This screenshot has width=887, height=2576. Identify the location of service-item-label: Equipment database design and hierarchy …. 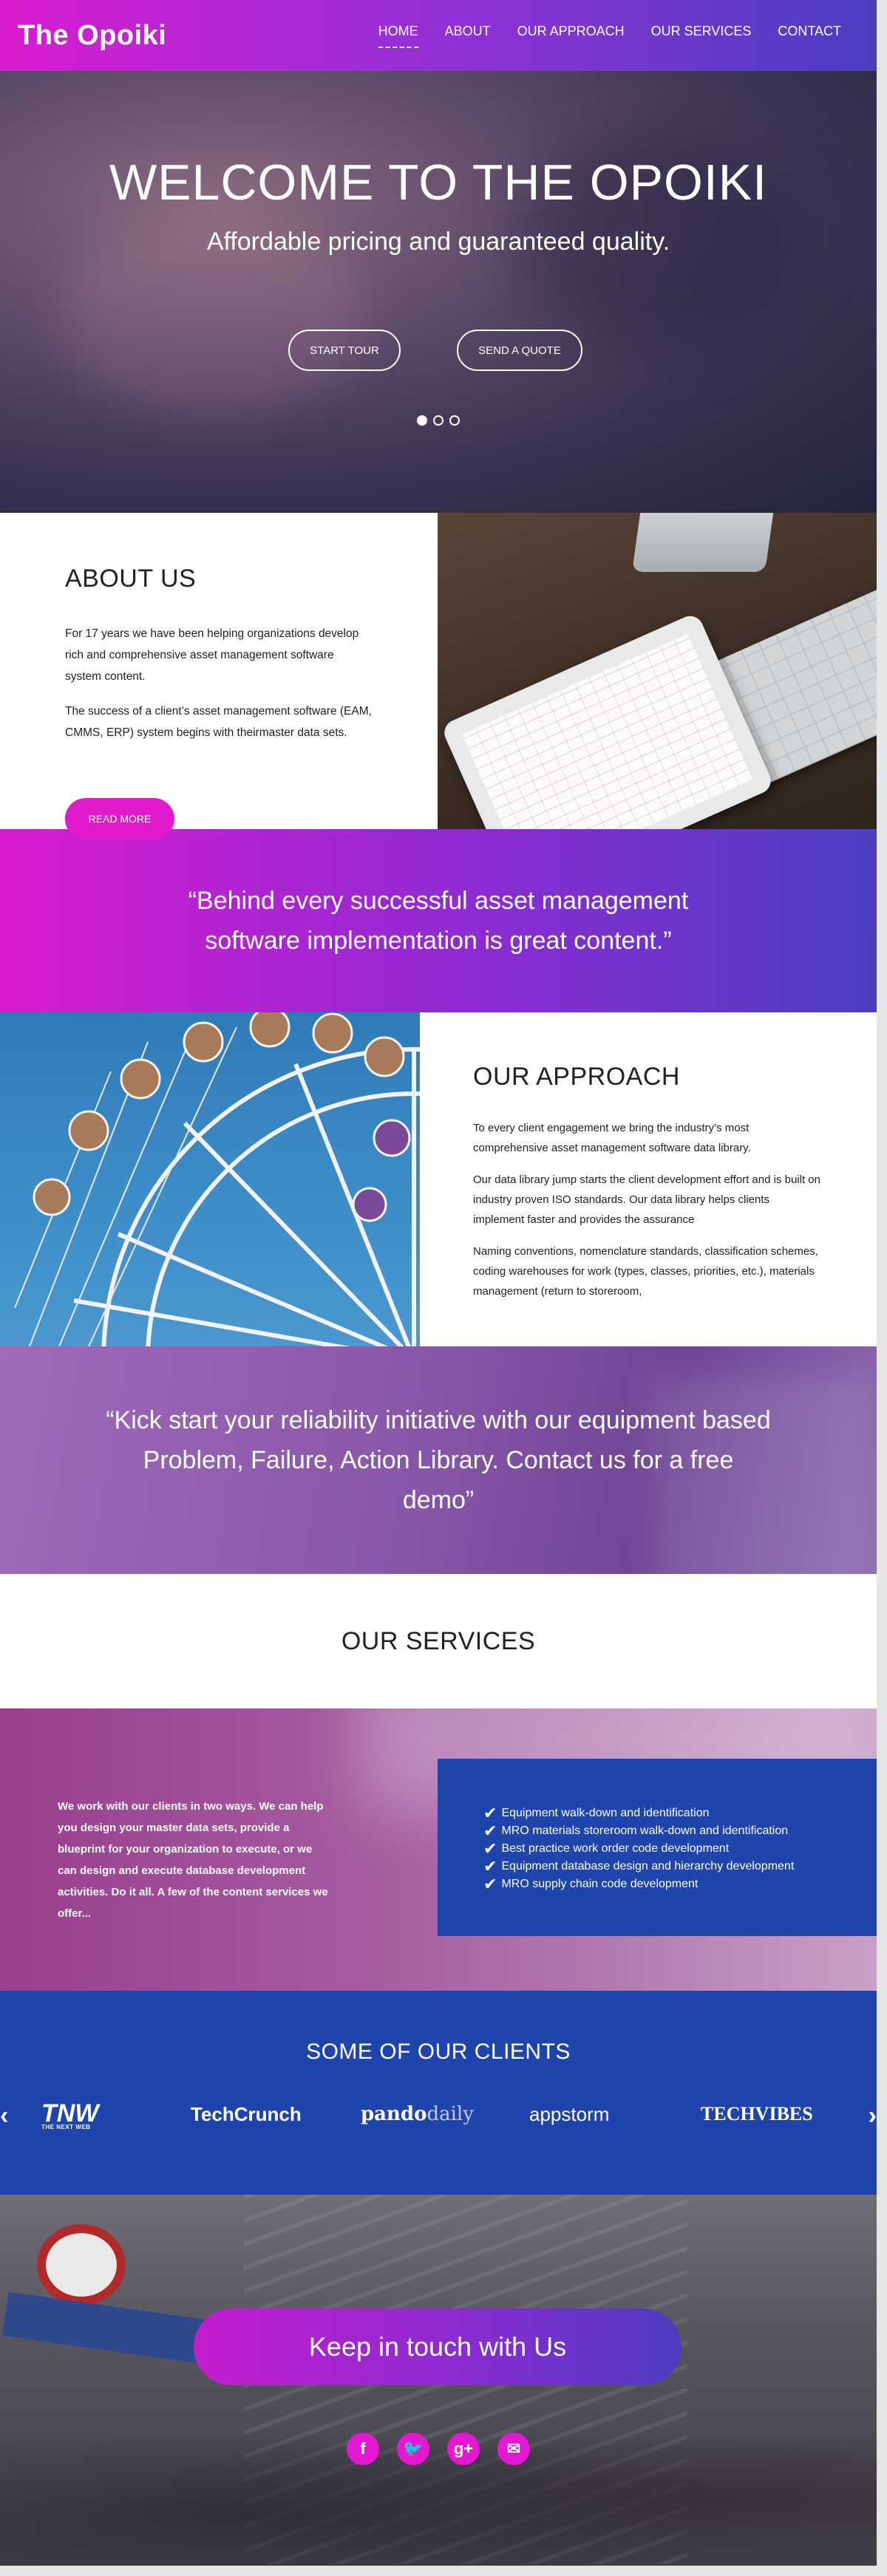
(648, 1866).